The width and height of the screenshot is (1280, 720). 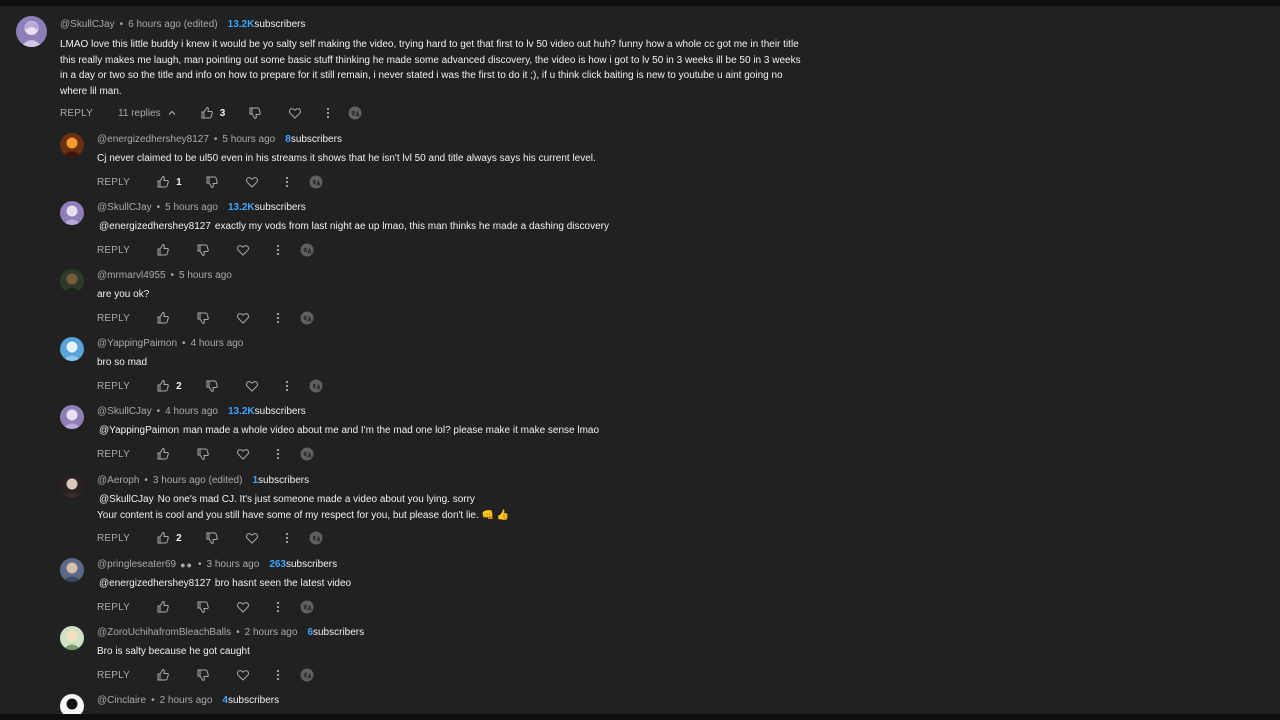 What do you see at coordinates (139, 430) in the screenshot?
I see `mention-link: @YappingPaimon` at bounding box center [139, 430].